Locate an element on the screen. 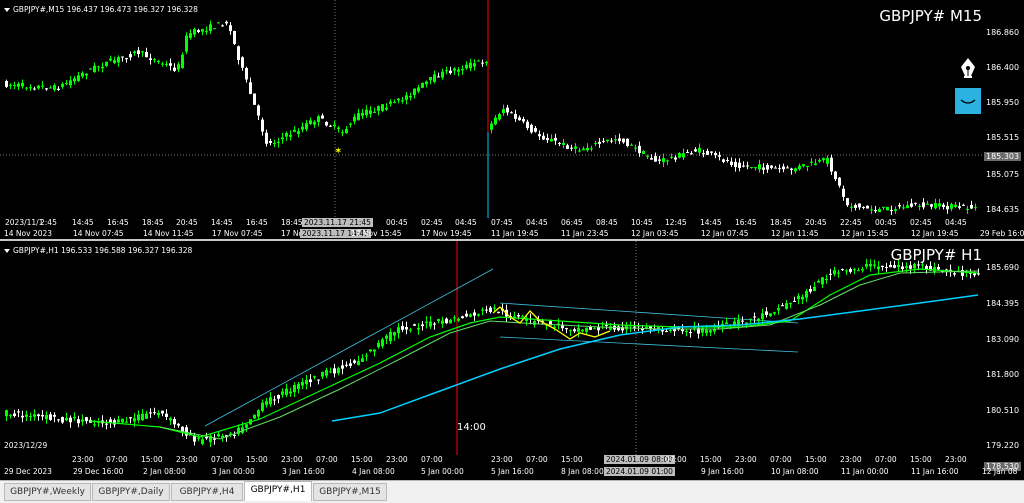 This screenshot has height=503, width=1024. time-axis-label: 29 Dec 2023 is located at coordinates (28, 471).